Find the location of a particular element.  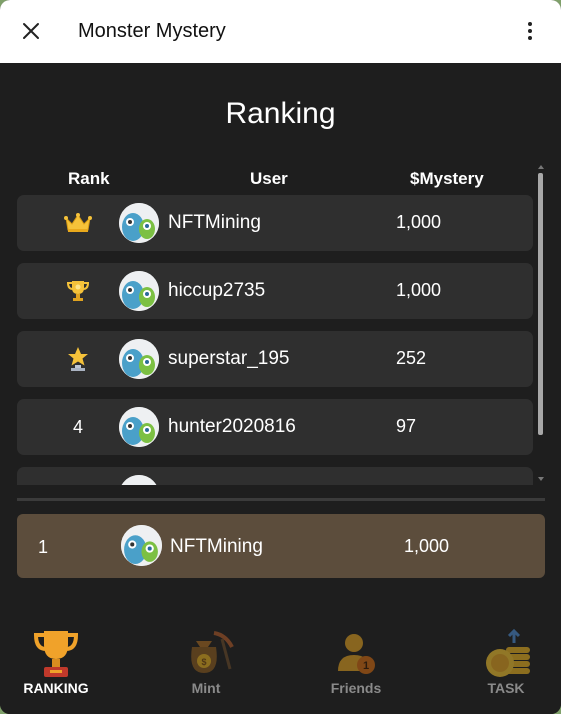

friends-icon: 1 is located at coordinates (356, 654).